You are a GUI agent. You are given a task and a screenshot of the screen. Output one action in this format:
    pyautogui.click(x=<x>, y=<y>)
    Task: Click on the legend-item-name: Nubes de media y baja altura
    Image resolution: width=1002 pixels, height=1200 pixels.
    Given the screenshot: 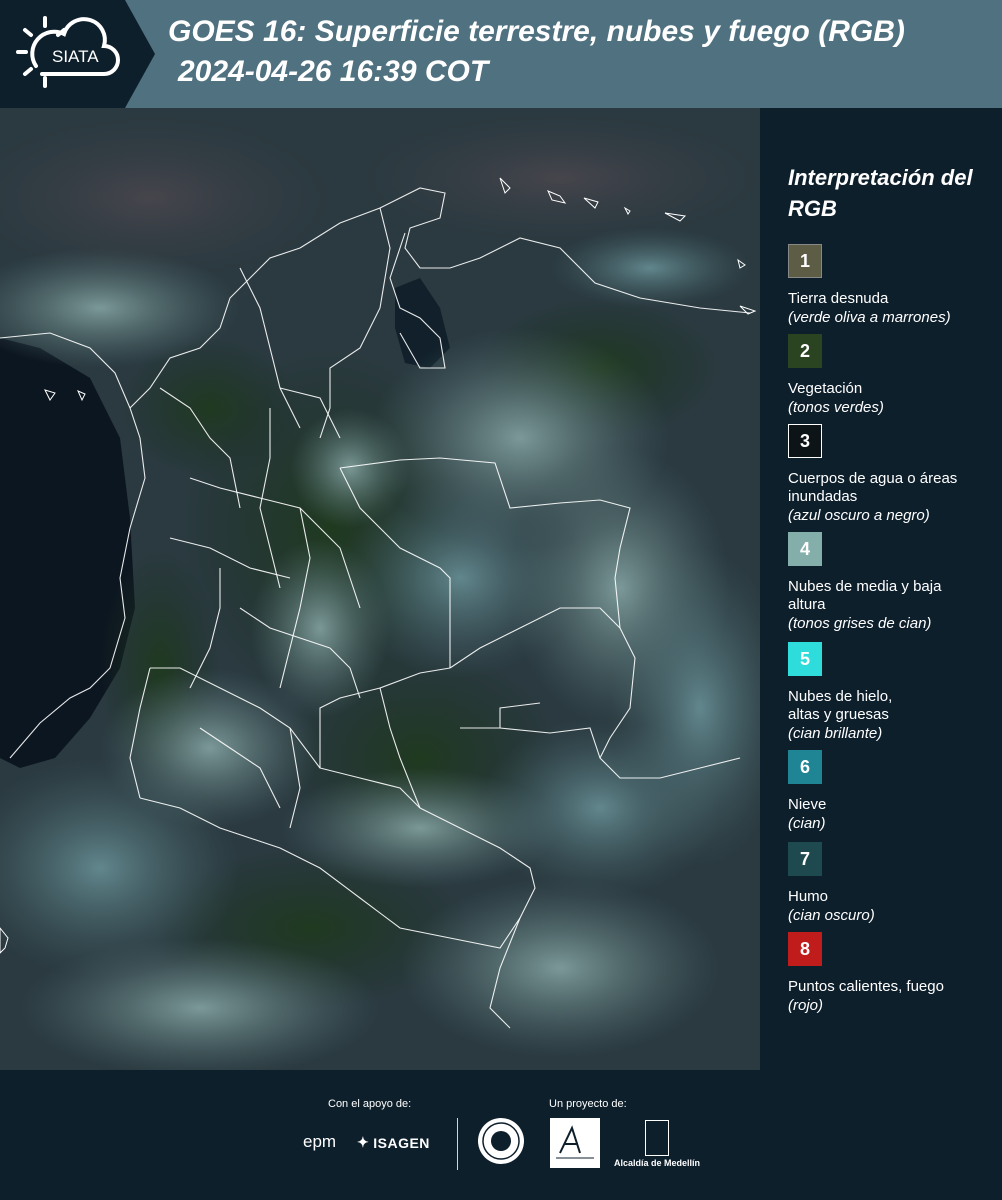 What is the action you would take?
    pyautogui.click(x=865, y=595)
    